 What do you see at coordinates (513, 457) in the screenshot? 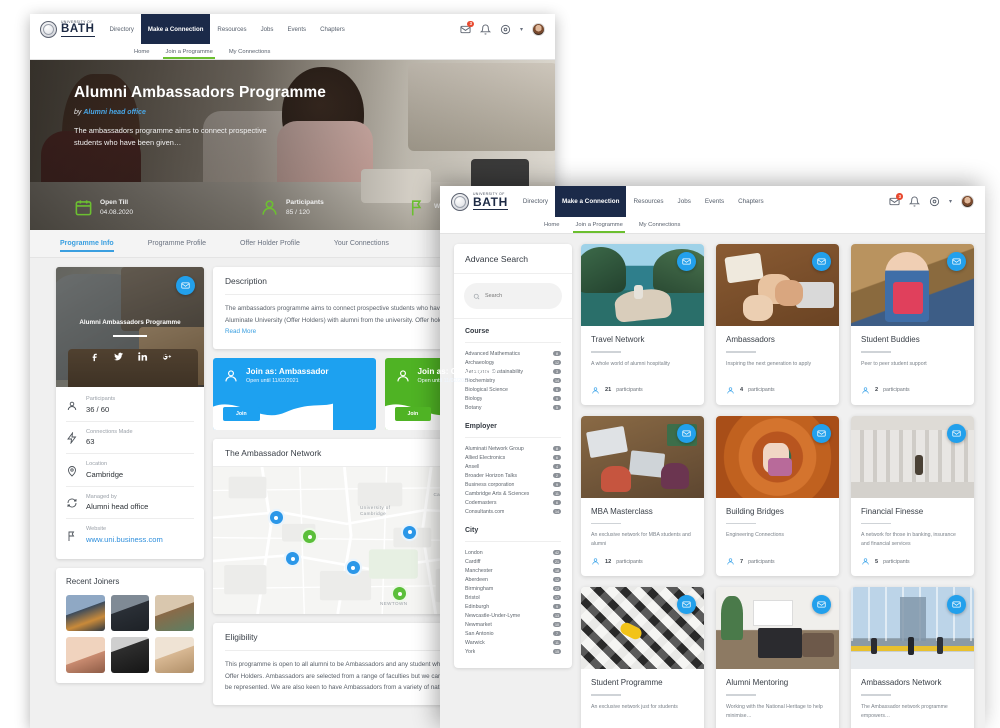
I see `facet-item: Allied Electronics 6` at bounding box center [513, 457].